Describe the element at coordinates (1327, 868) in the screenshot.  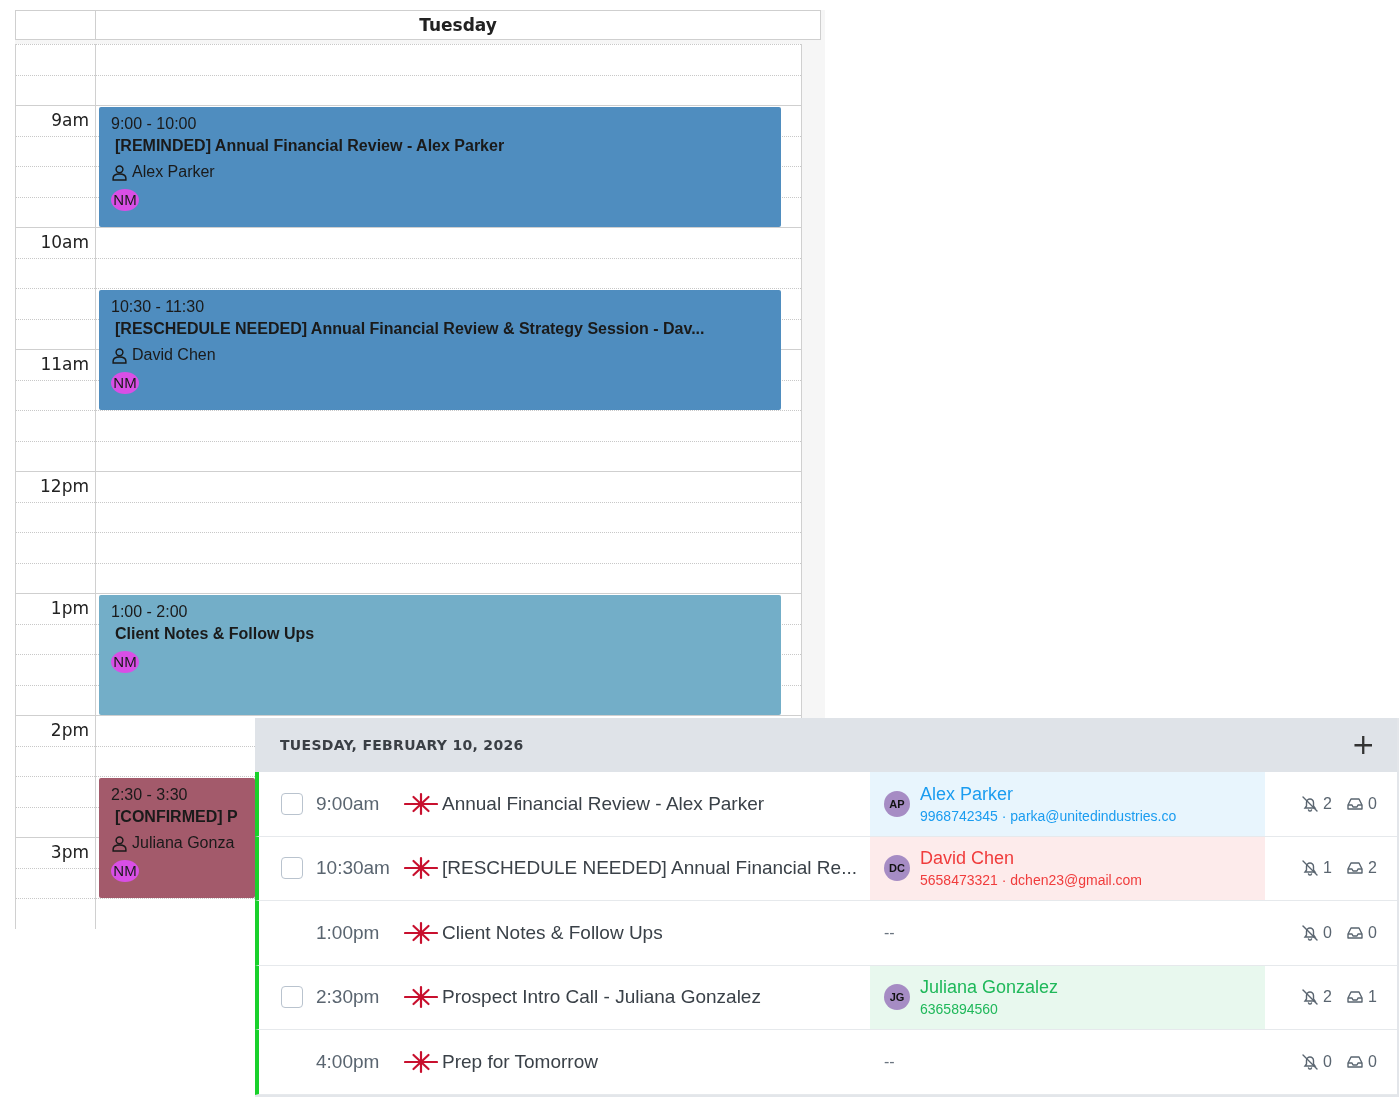
I see `reminder-count: 1` at that location.